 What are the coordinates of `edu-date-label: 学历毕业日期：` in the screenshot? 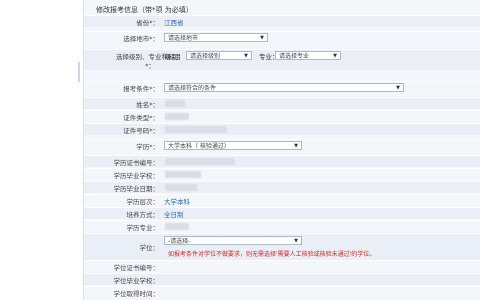 It's located at (136, 189).